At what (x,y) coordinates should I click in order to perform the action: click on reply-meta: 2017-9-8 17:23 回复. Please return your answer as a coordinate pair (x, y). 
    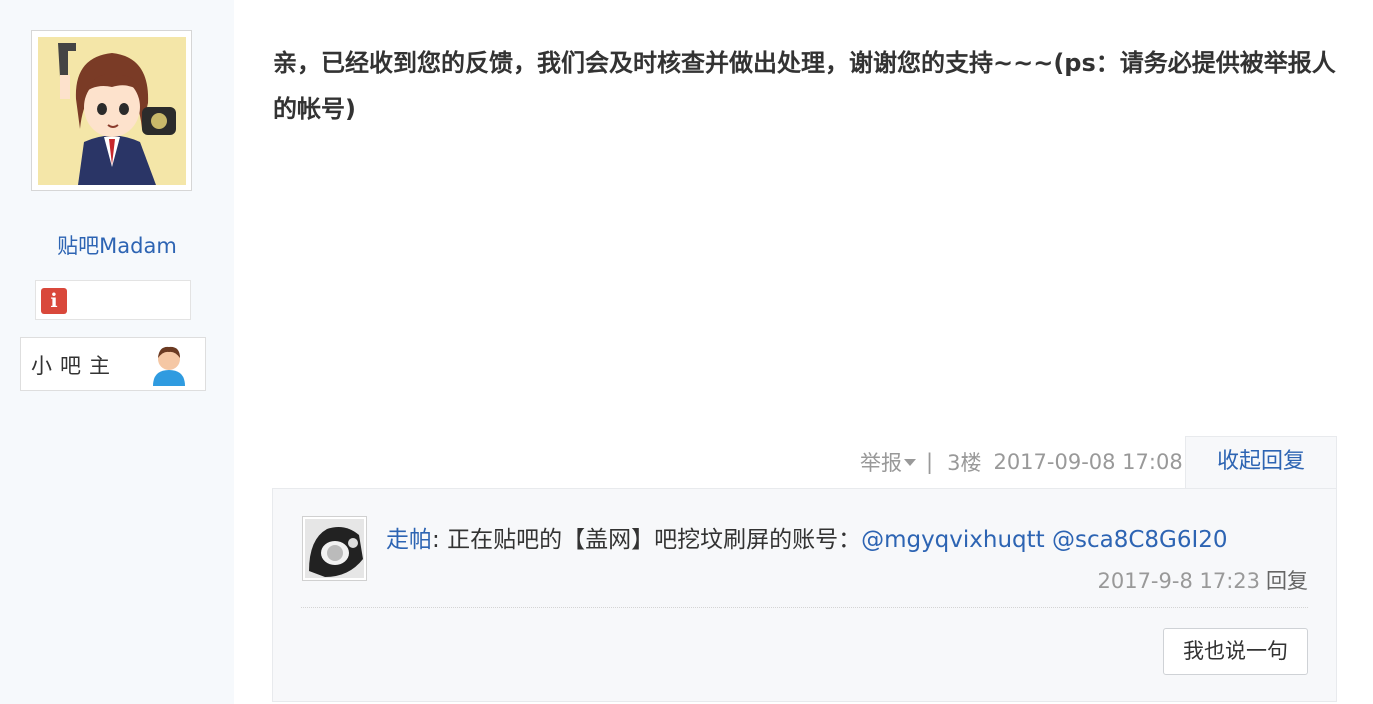
    Looking at the image, I should click on (1202, 580).